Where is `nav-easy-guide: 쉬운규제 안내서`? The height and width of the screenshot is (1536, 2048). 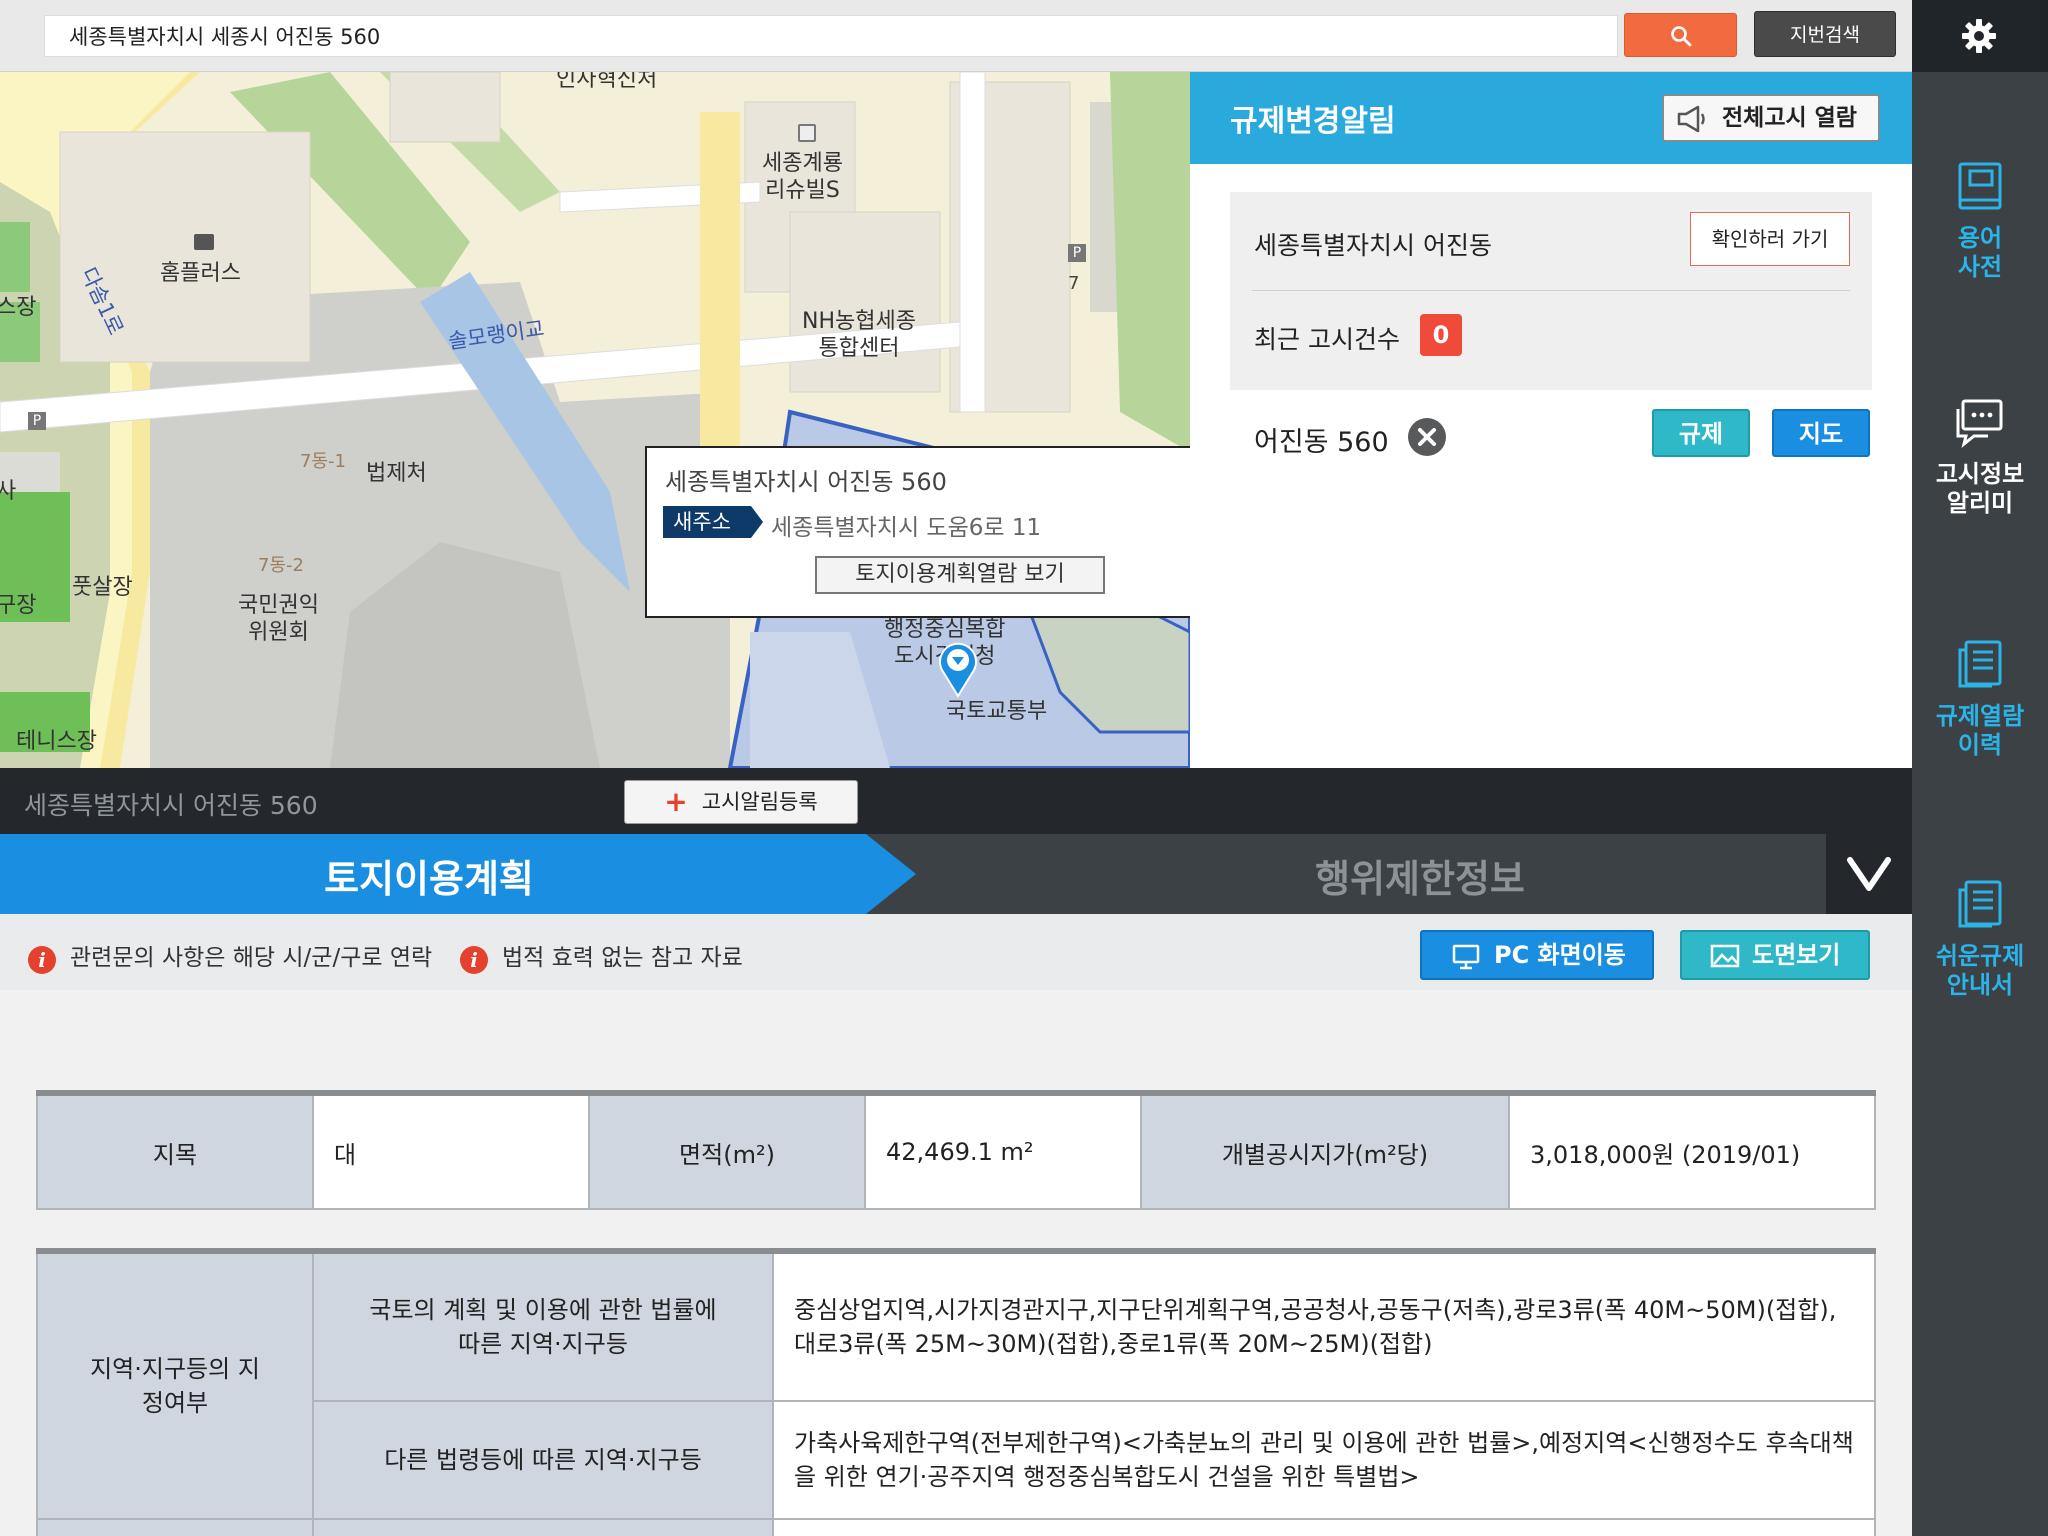 nav-easy-guide: 쉬운규제 안내서 is located at coordinates (1980, 939).